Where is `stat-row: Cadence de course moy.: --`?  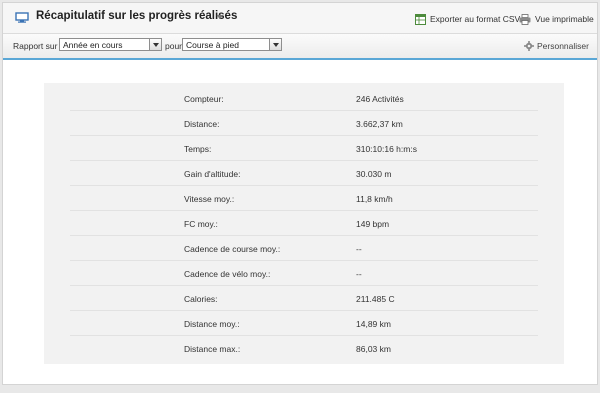
stat-row: Cadence de course moy.: -- is located at coordinates (304, 248).